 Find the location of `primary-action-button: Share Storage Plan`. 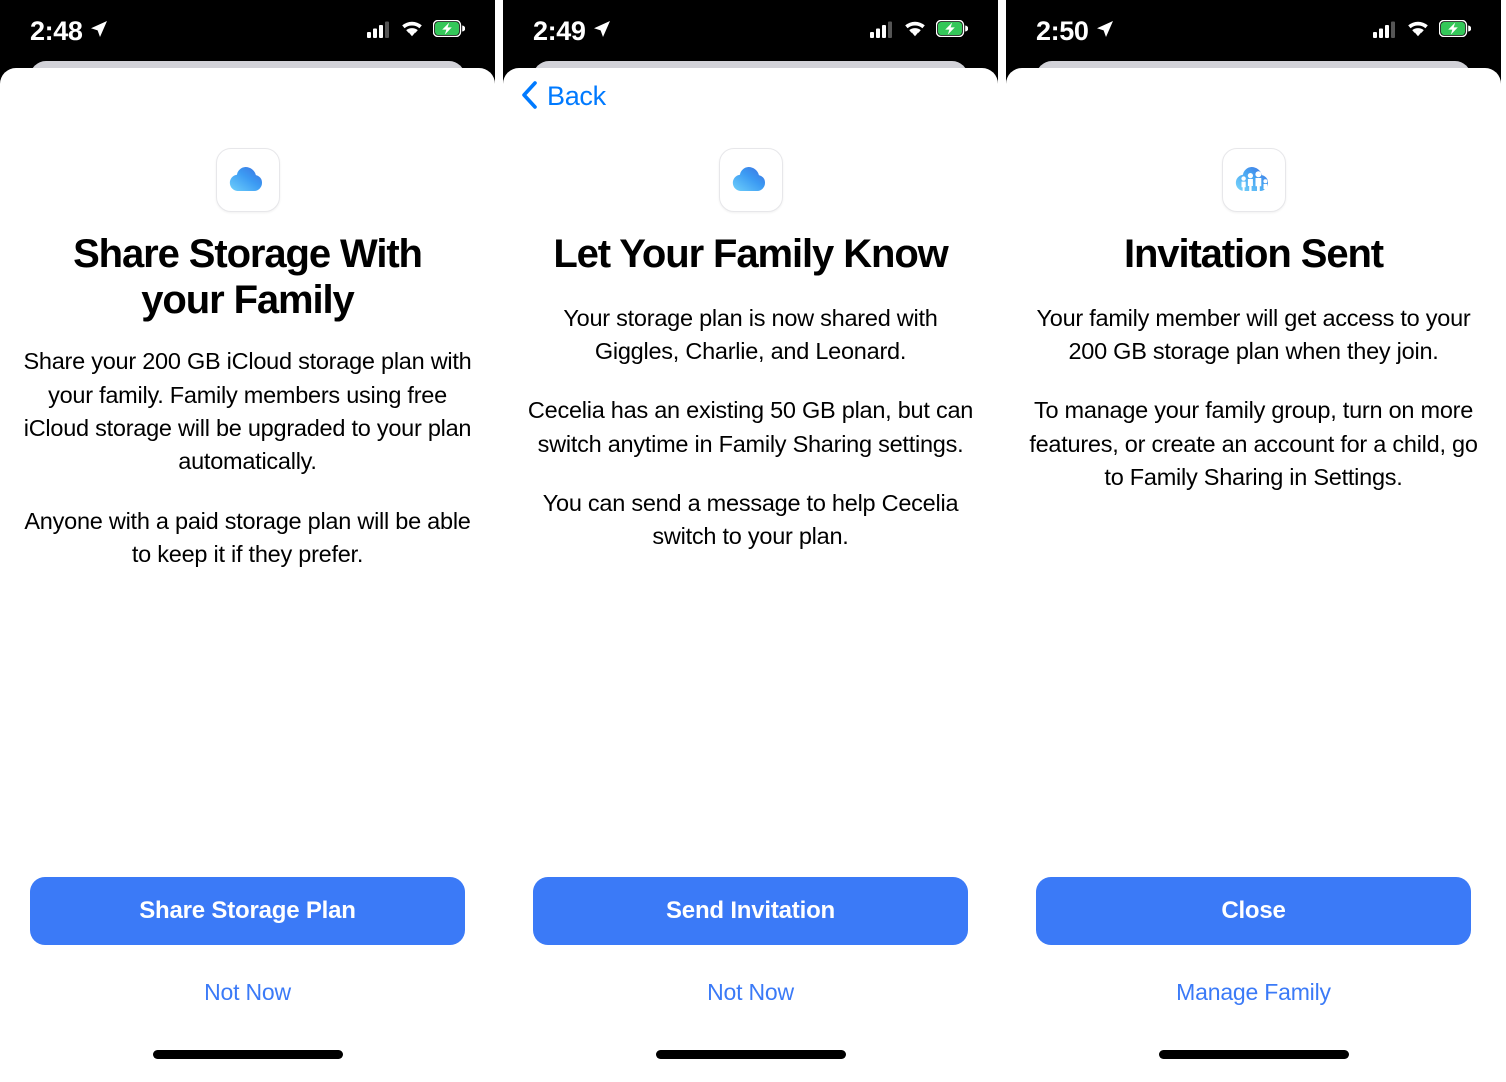

primary-action-button: Share Storage Plan is located at coordinates (247, 911).